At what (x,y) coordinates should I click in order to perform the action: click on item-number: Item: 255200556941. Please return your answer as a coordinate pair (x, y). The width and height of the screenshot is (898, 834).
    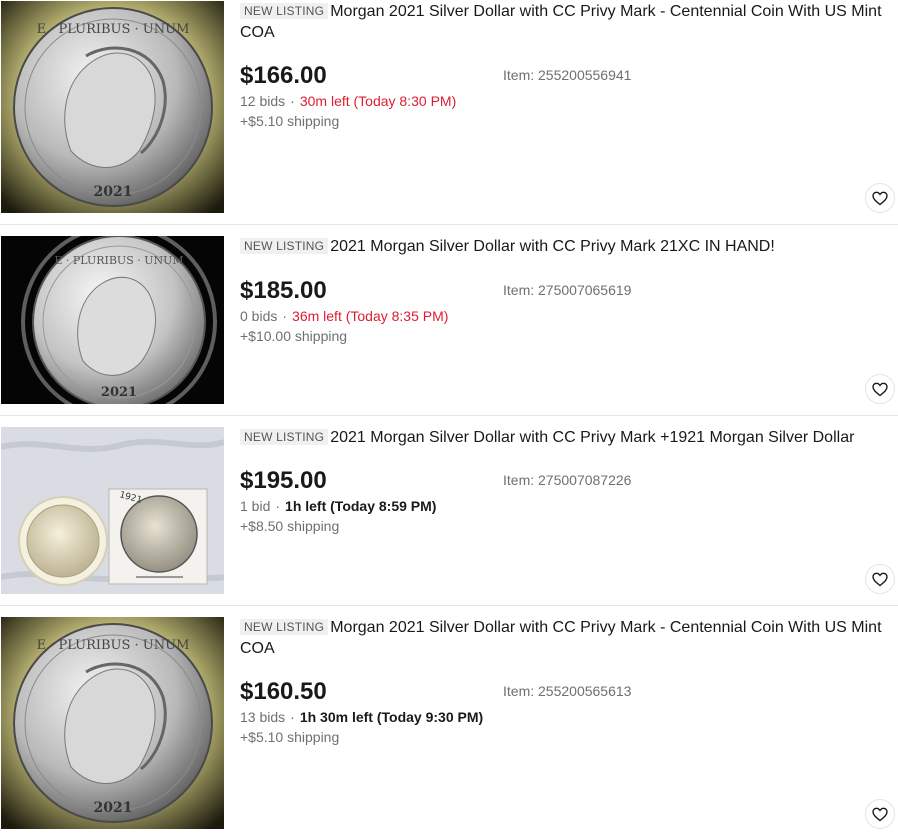
    Looking at the image, I should click on (567, 75).